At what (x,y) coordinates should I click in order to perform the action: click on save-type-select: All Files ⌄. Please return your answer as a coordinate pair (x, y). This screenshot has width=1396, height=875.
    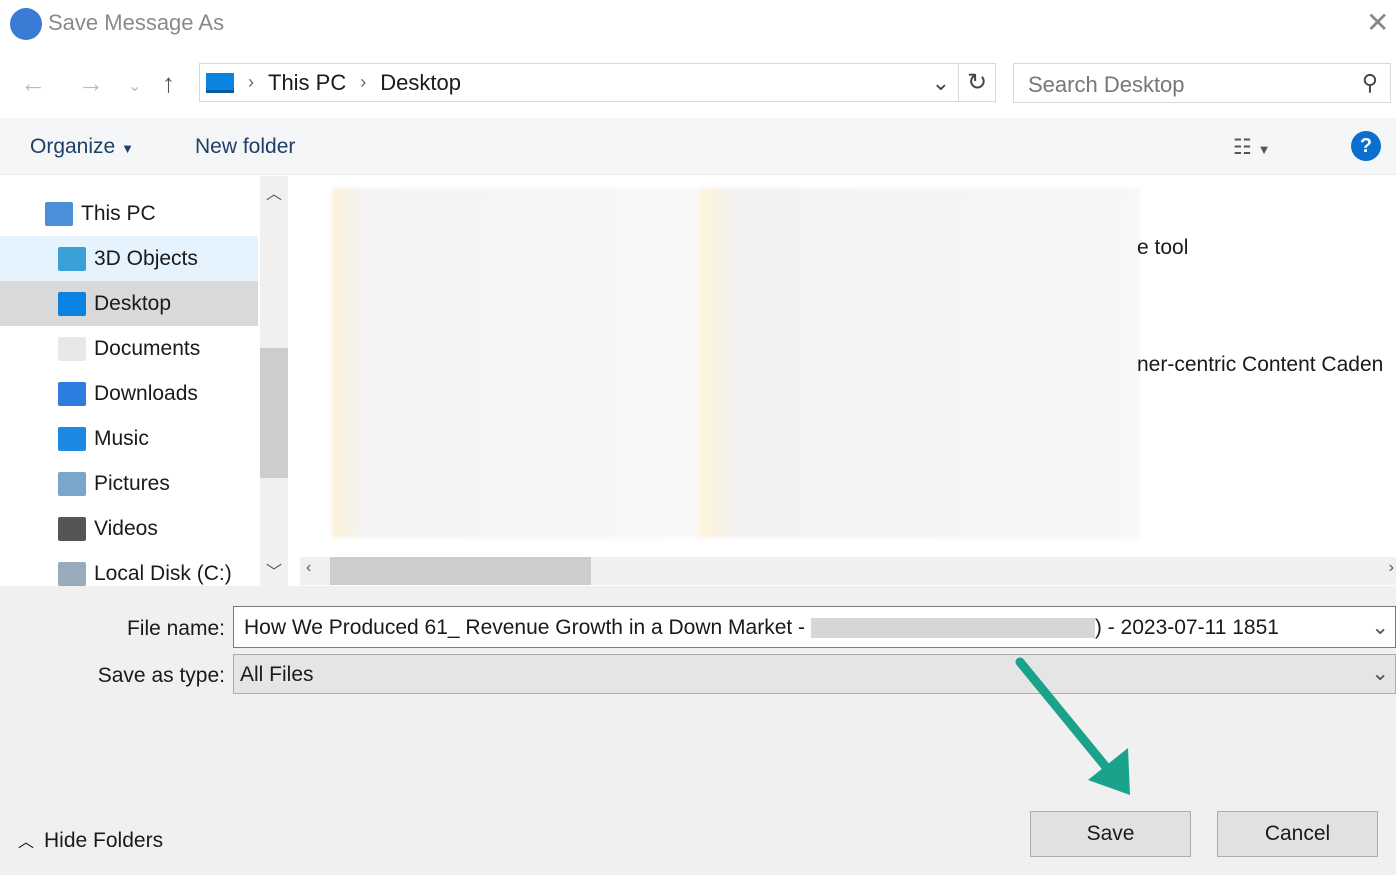
    Looking at the image, I should click on (814, 674).